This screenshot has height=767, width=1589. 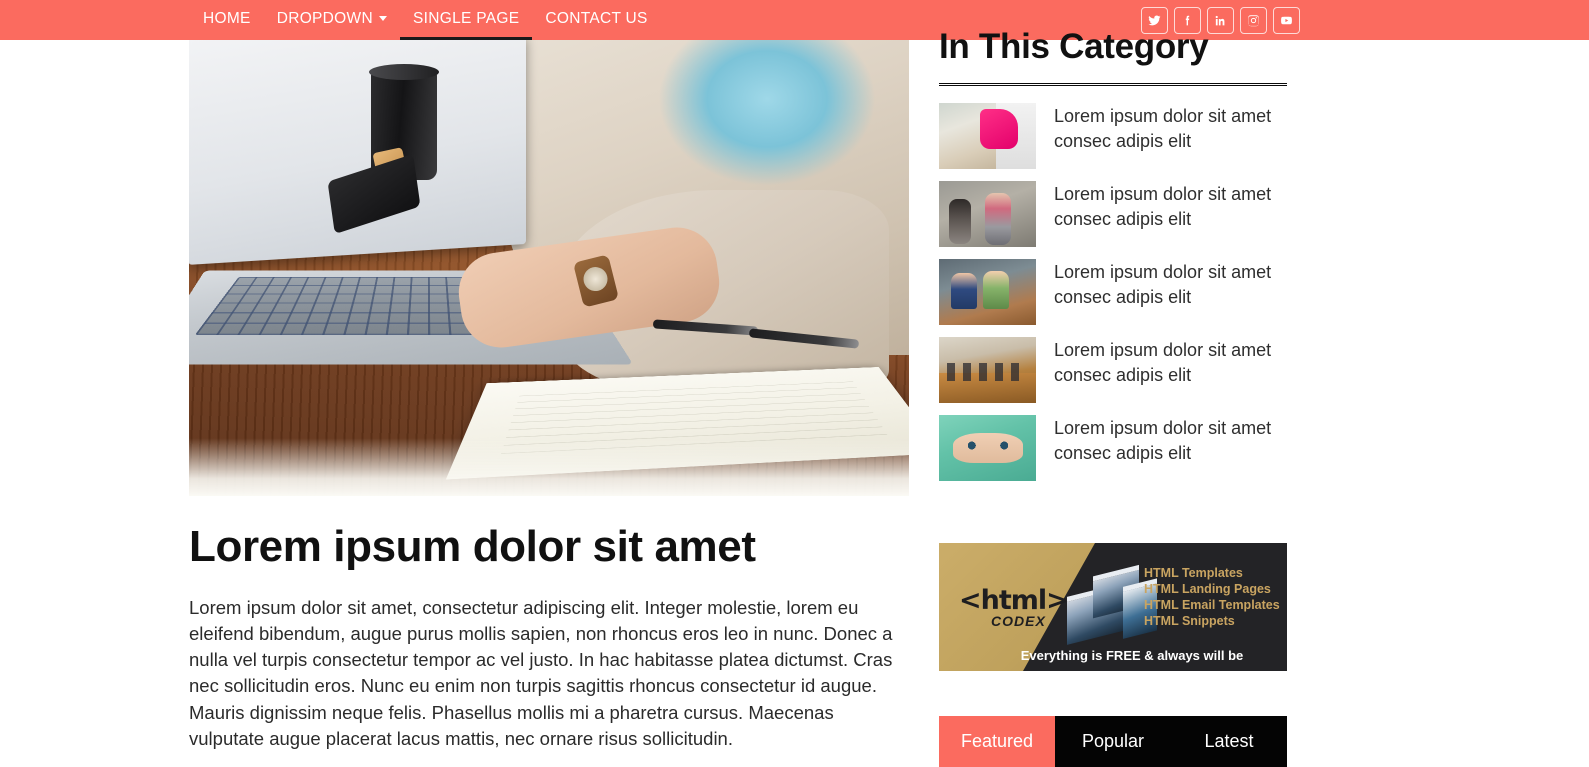 I want to click on primary-nav: HOME DROPDOWN SINGLE PAGE CONTACT US, so click(x=425, y=20).